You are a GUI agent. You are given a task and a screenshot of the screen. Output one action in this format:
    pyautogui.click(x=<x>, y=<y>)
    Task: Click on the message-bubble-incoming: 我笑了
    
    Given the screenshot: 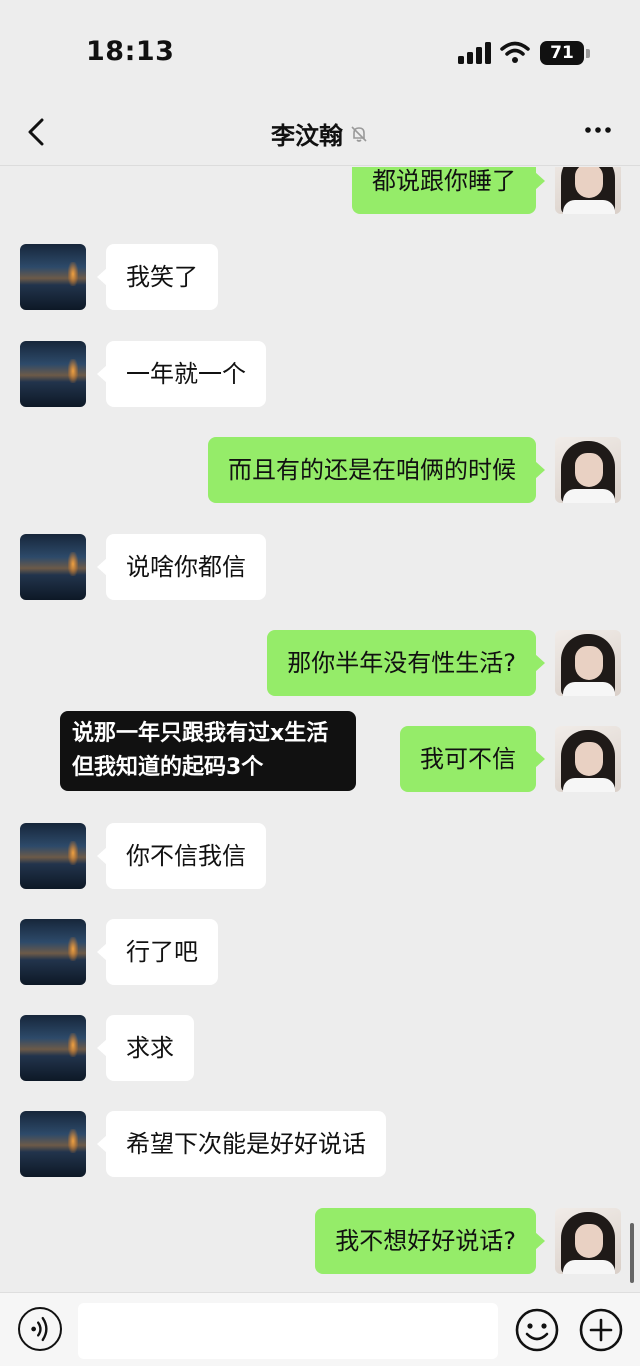 What is the action you would take?
    pyautogui.click(x=157, y=277)
    